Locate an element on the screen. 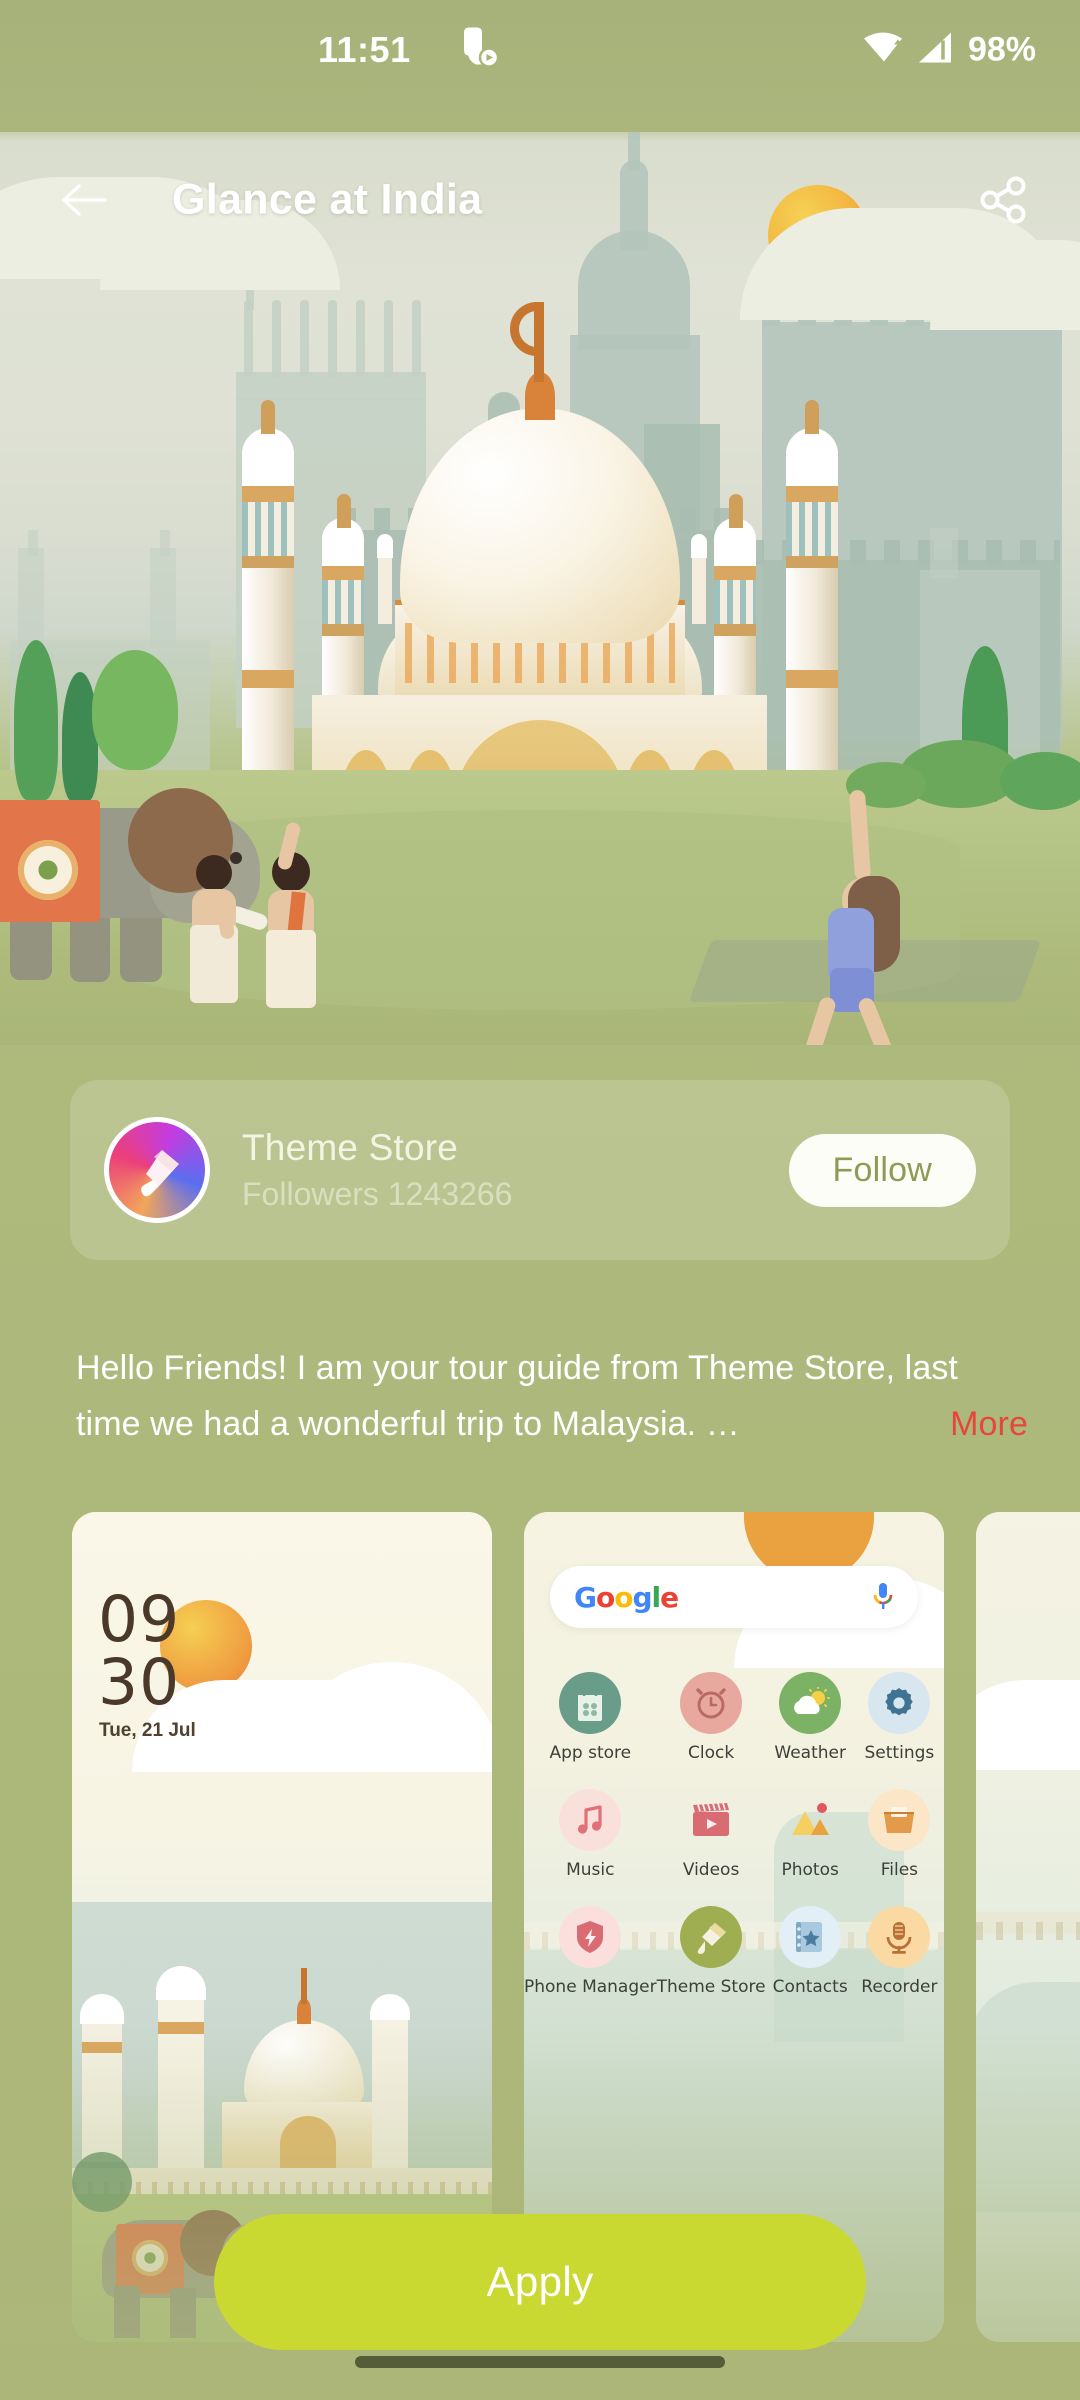  app-label: Weather is located at coordinates (810, 1753).